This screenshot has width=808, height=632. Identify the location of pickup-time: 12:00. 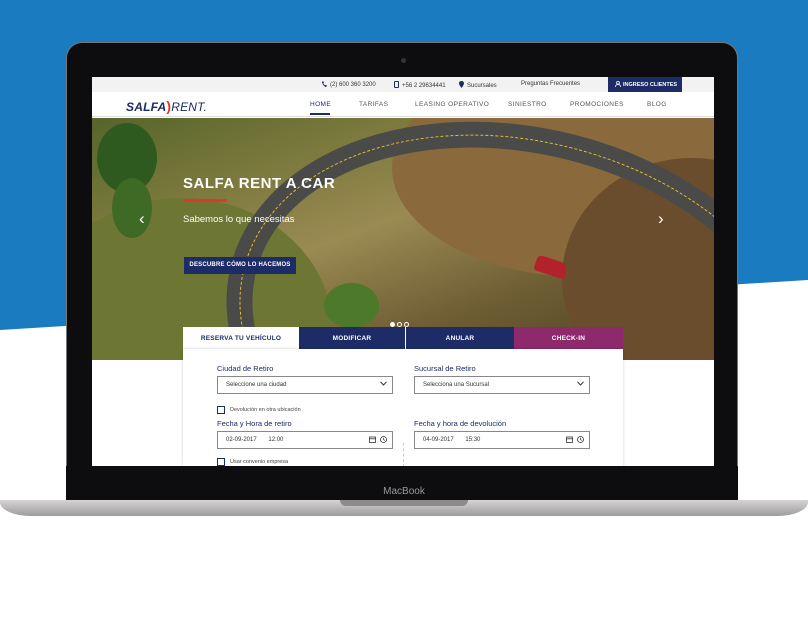
(276, 440).